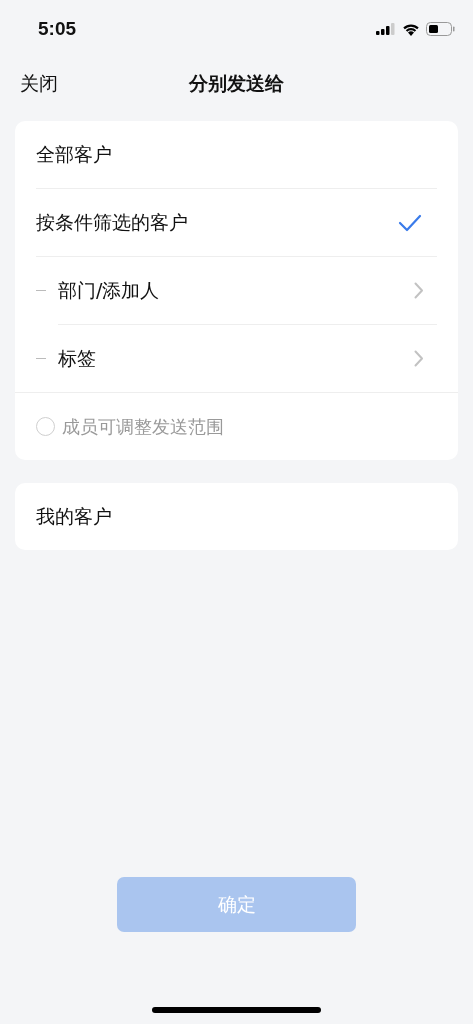  I want to click on option-row: 全部客户, so click(236, 154).